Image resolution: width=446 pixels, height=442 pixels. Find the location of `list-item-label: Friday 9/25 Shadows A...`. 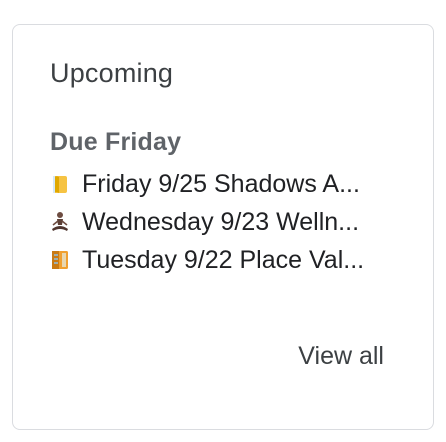

list-item-label: Friday 9/25 Shadows A... is located at coordinates (221, 183).